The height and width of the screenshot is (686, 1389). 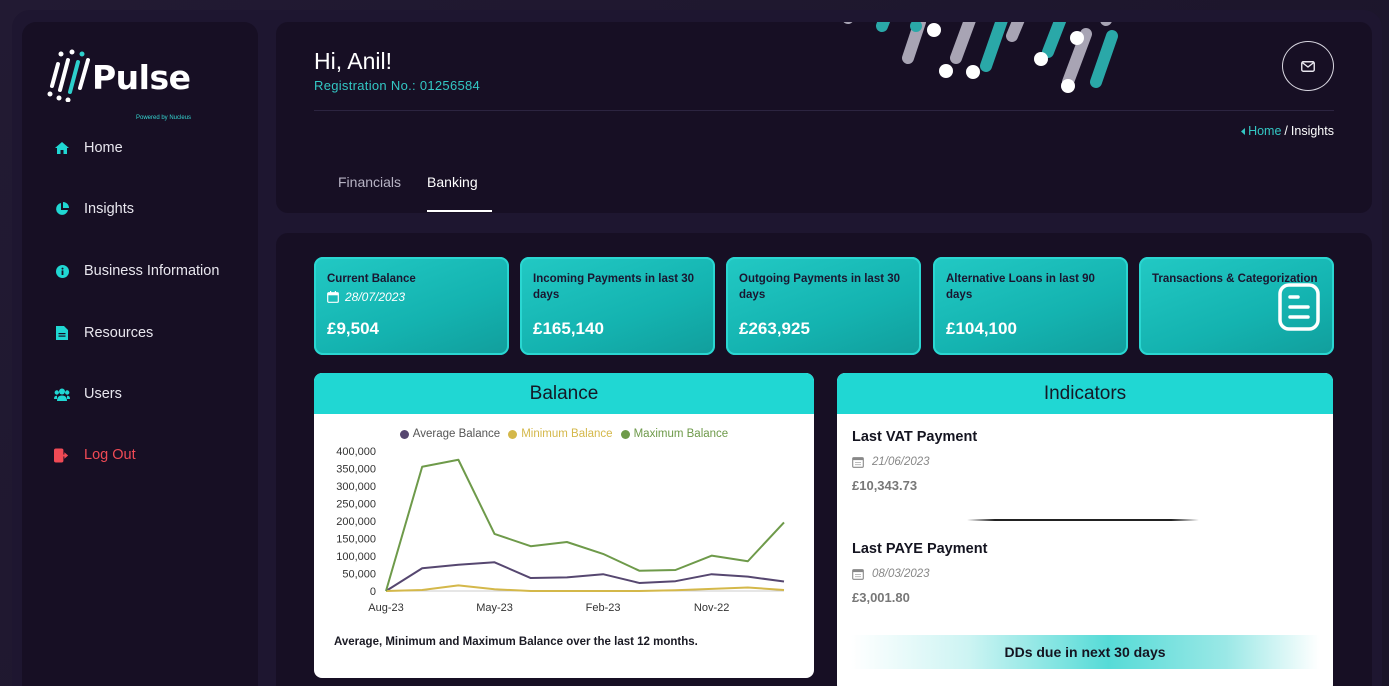 What do you see at coordinates (981, 328) in the screenshot?
I see `card-value: £104,100` at bounding box center [981, 328].